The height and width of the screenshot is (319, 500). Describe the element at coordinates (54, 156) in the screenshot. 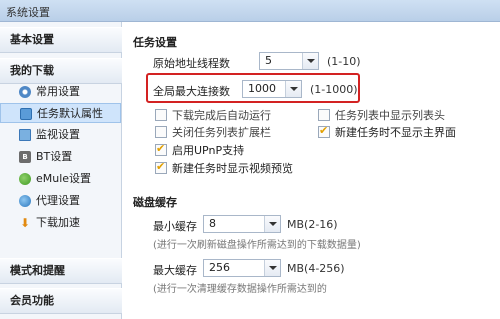

I see `sidebar-item-label: BT设置` at that location.